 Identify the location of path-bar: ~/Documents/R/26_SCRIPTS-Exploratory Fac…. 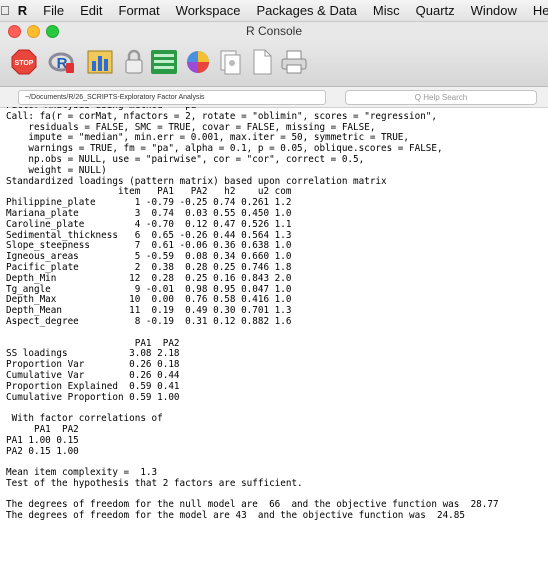
(274, 97).